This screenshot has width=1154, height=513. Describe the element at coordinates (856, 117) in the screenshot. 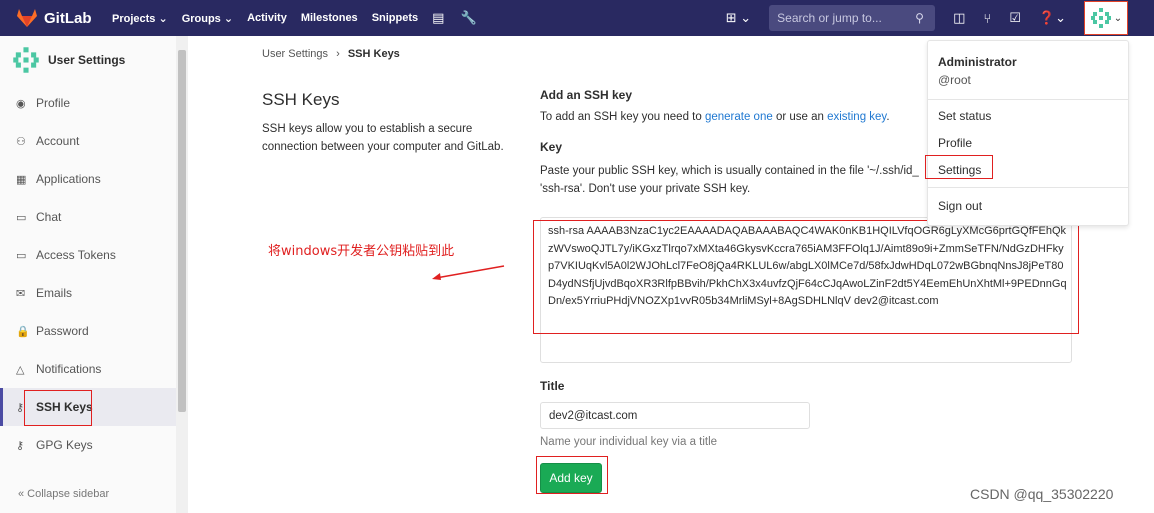

I see `existing-key-link: existing key` at that location.